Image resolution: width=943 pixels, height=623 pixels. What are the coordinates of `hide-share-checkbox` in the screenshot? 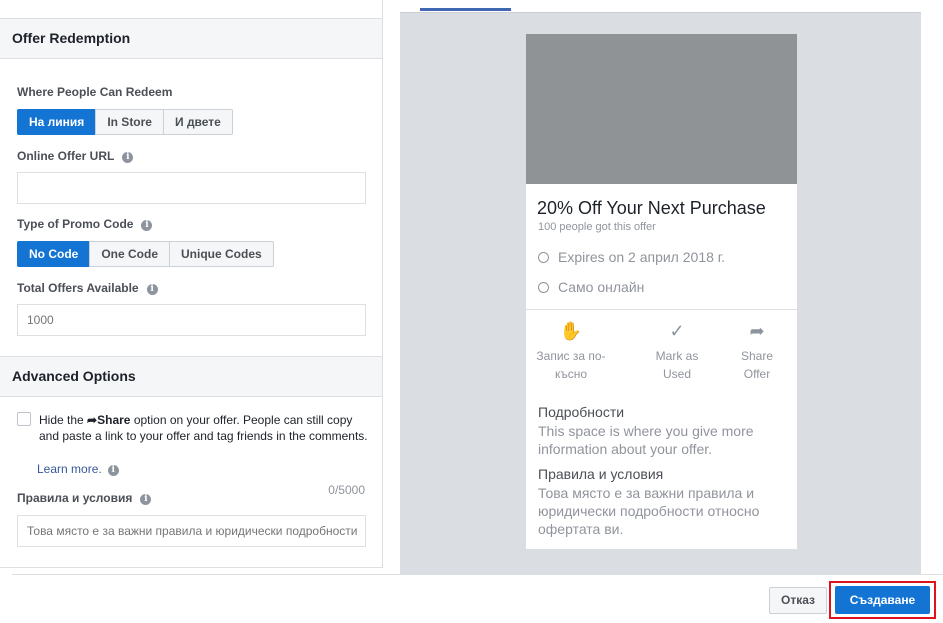 It's located at (24, 419).